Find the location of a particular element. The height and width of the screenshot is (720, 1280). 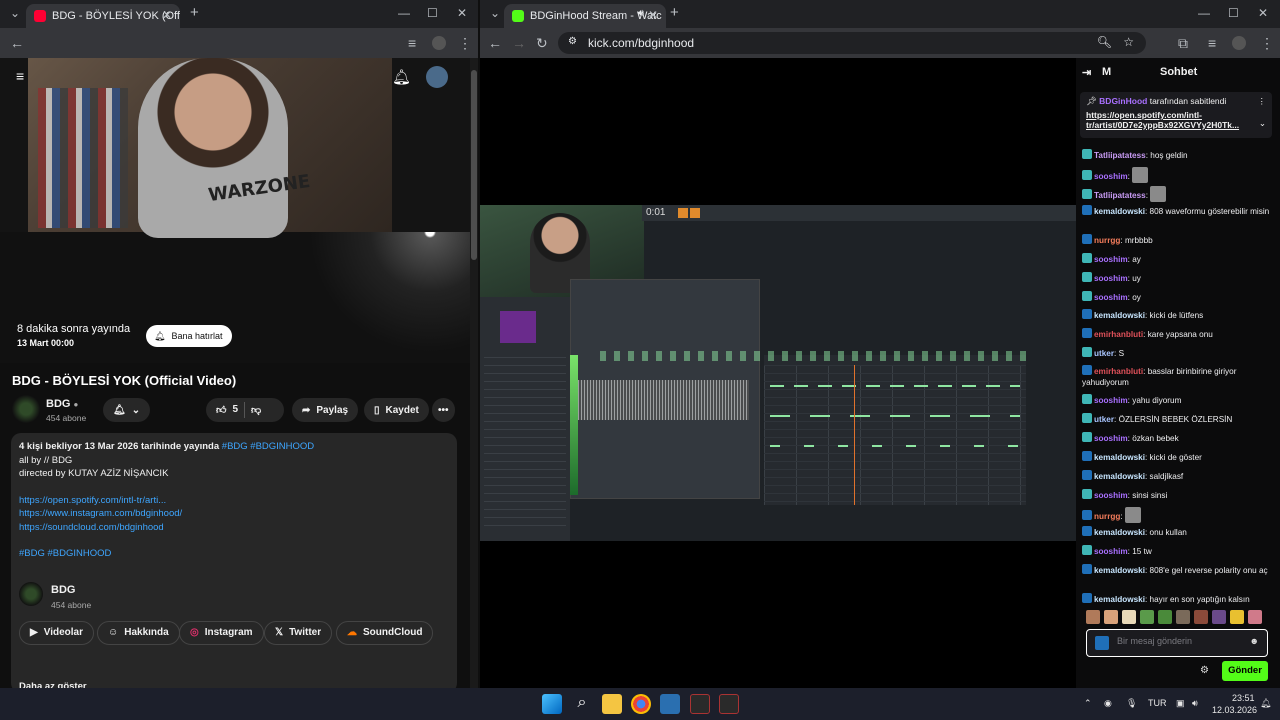

scrollbar-thumb is located at coordinates (474, 165).